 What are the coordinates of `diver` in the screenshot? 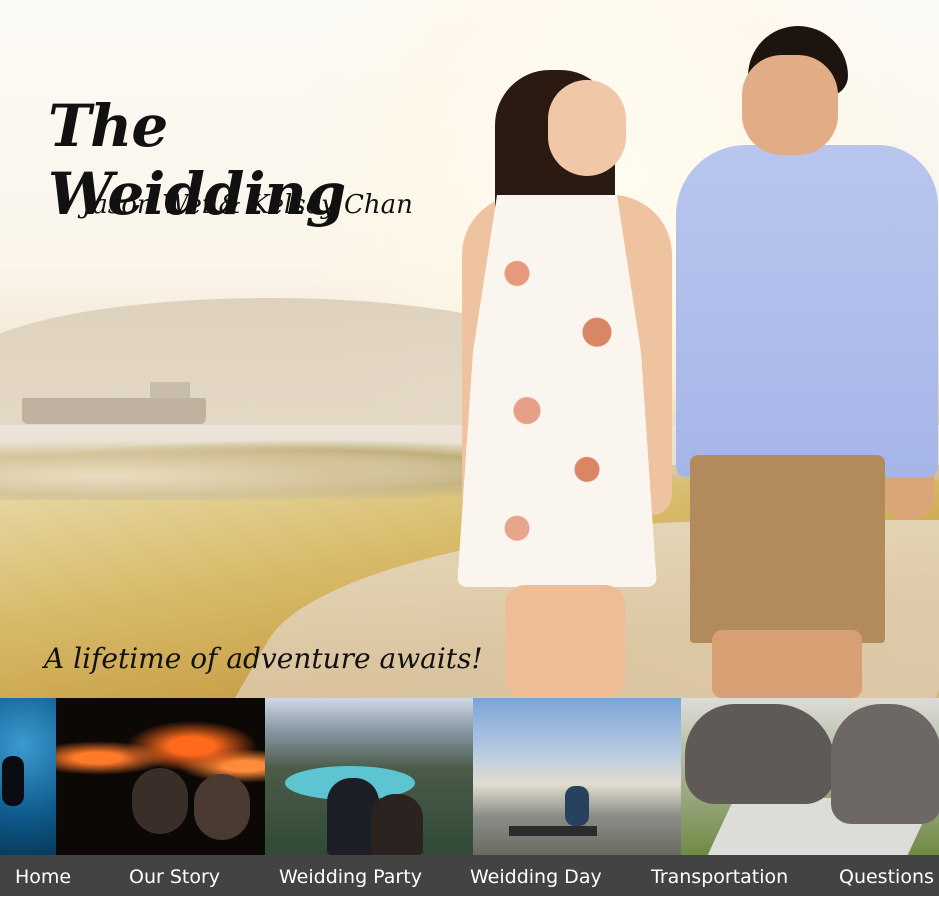 It's located at (13, 781).